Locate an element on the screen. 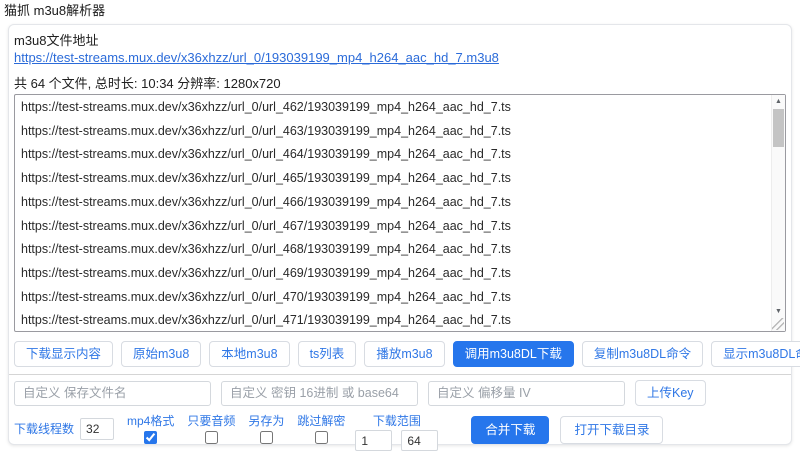 The height and width of the screenshot is (451, 800). audio-only-label: 只要音频 is located at coordinates (211, 421).